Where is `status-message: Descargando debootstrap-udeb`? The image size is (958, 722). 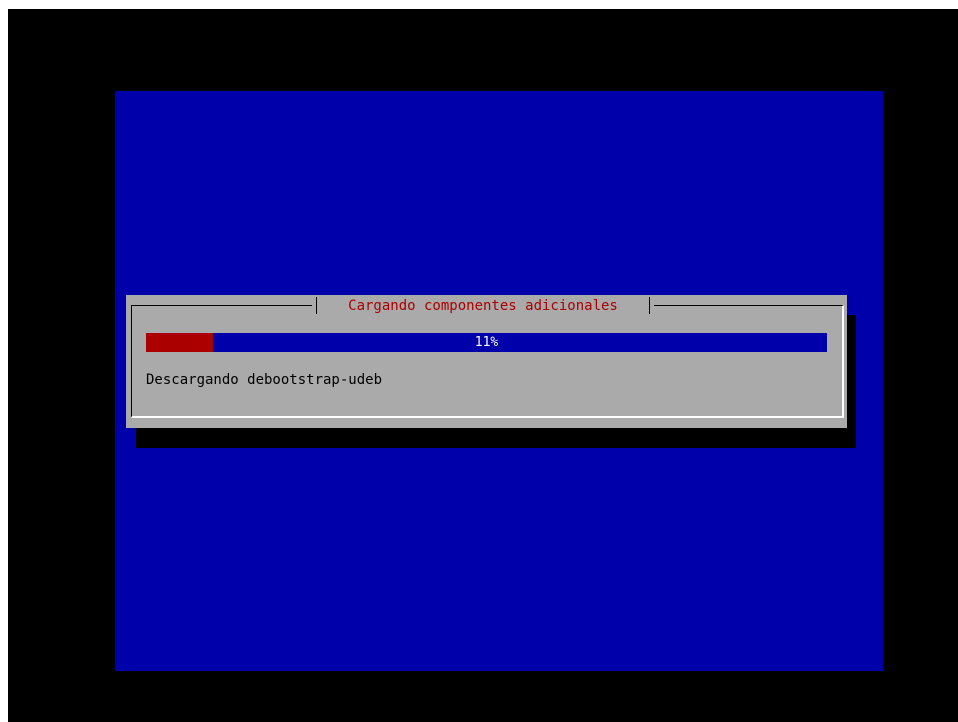
status-message: Descargando debootstrap-udeb is located at coordinates (264, 380).